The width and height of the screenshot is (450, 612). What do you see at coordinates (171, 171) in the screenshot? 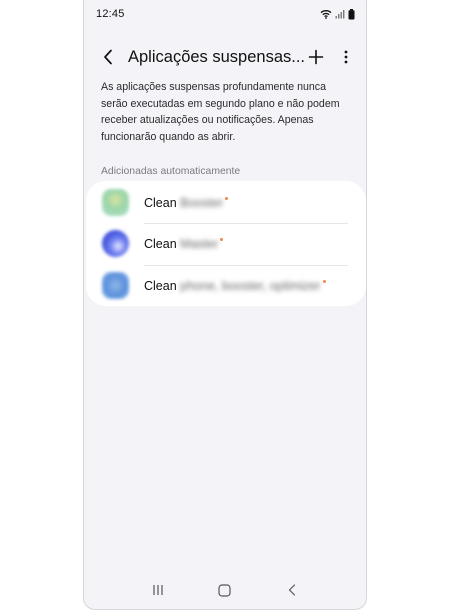
I see `section-header: Adicionadas automaticamente` at bounding box center [171, 171].